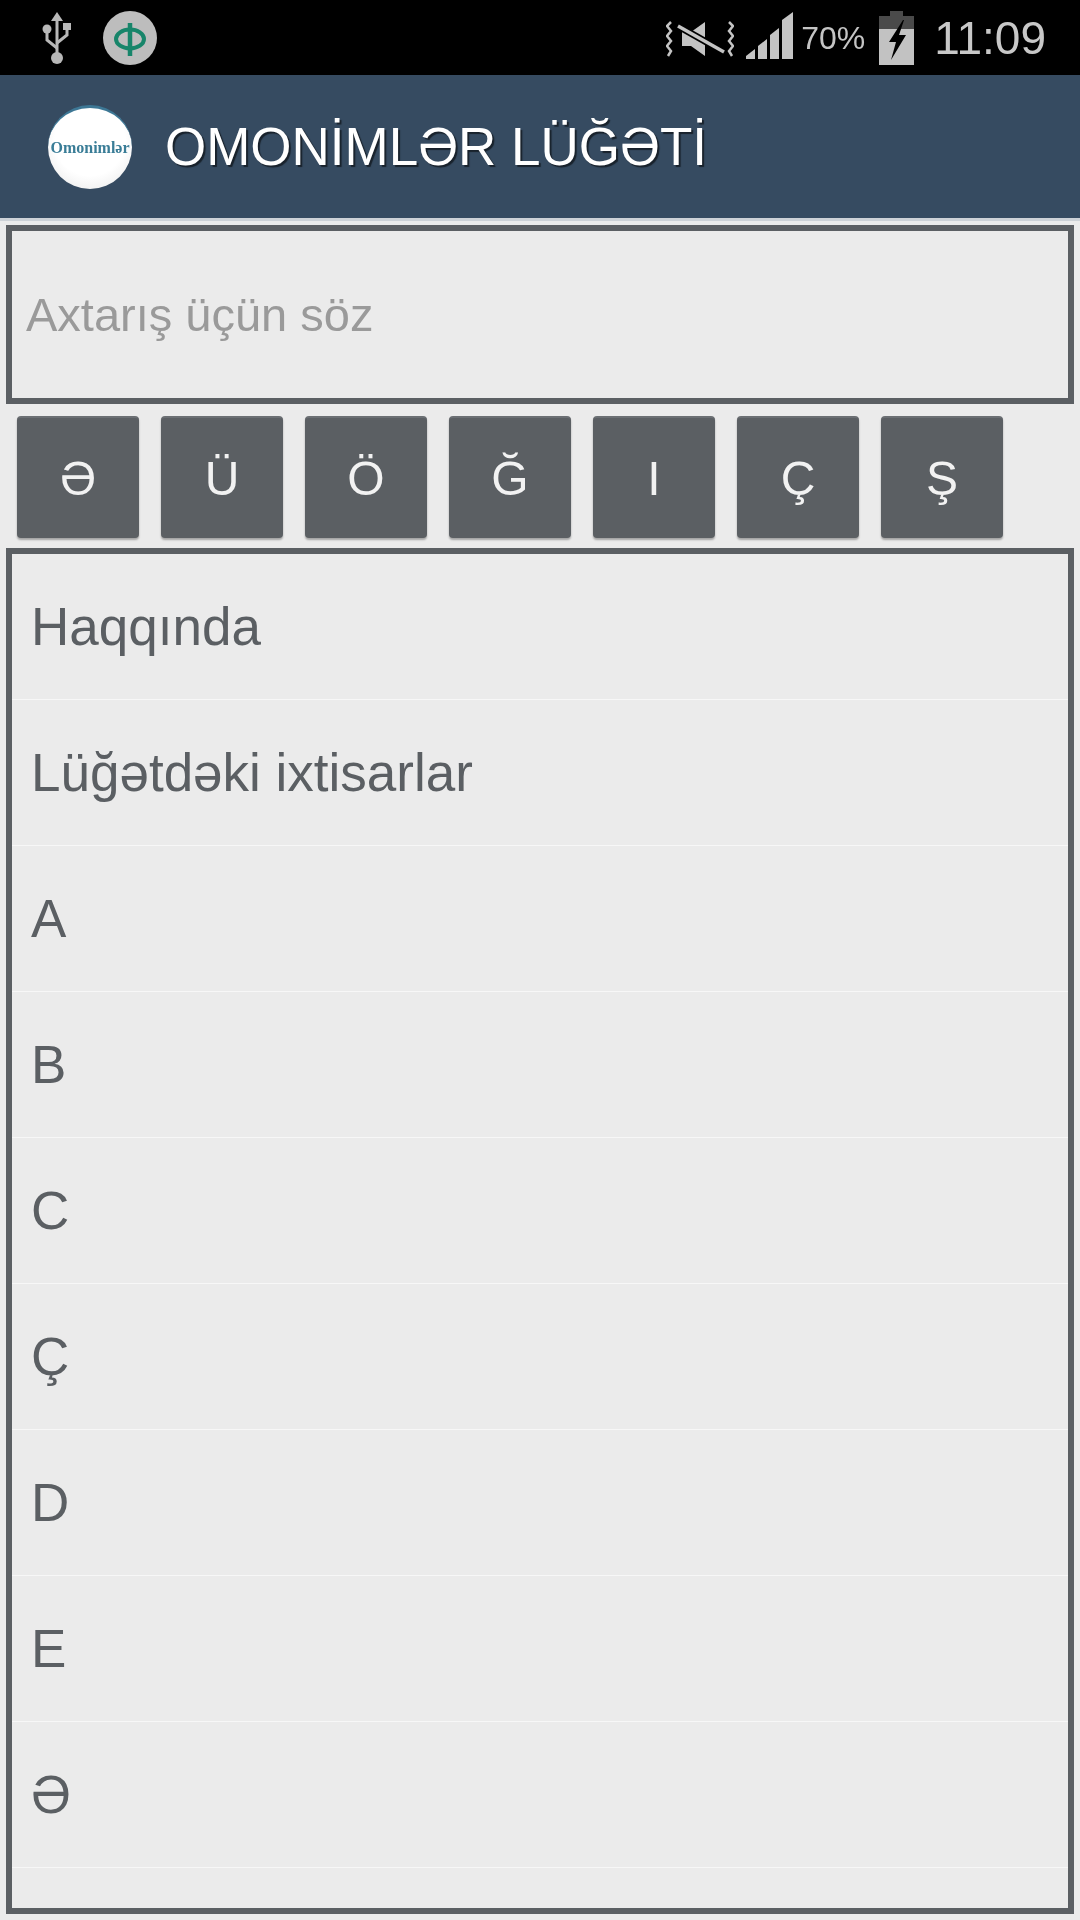 This screenshot has height=1920, width=1080. I want to click on letter-button: Ğ, so click(510, 477).